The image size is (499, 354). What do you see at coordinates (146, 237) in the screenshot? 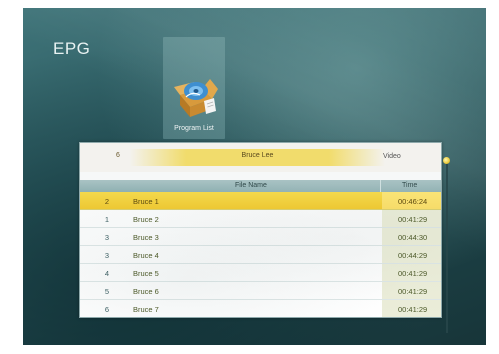
I see `file-name: Bruce 3` at bounding box center [146, 237].